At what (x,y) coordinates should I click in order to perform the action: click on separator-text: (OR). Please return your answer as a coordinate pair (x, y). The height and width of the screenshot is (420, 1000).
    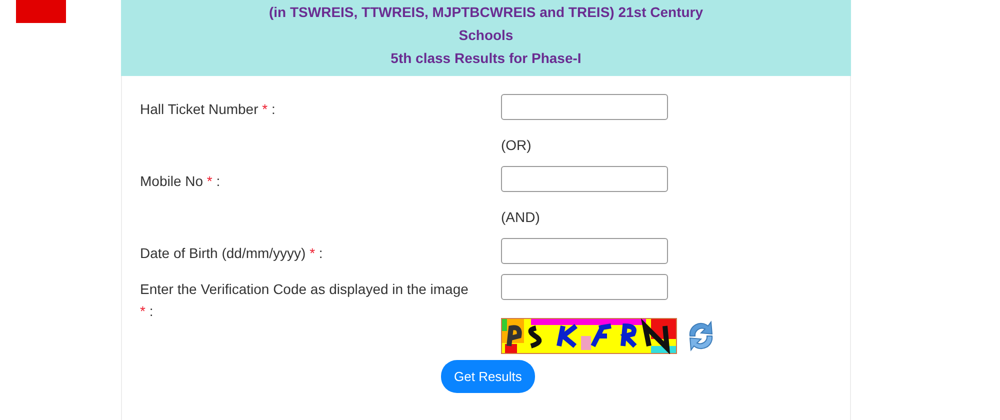
    Looking at the image, I should click on (516, 145).